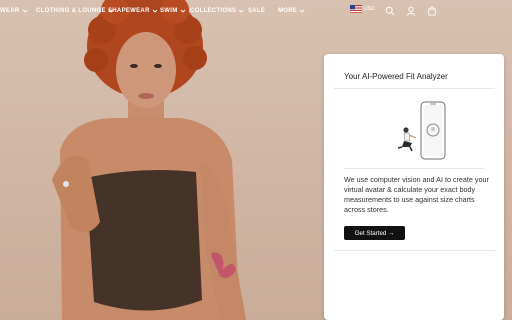 The height and width of the screenshot is (320, 512). What do you see at coordinates (390, 11) in the screenshot?
I see `search-icon` at bounding box center [390, 11].